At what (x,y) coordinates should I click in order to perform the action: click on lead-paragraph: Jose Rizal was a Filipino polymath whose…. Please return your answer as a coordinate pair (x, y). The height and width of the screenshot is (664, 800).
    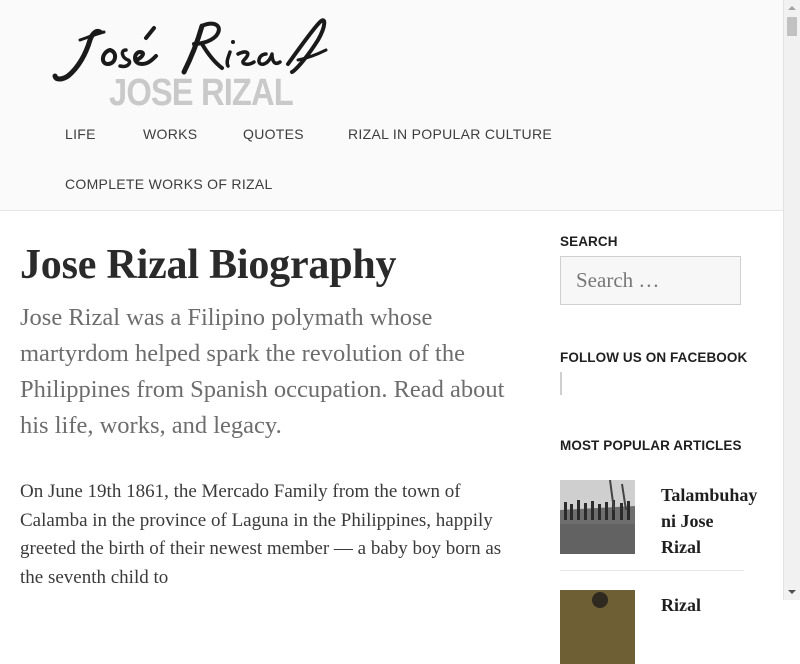
    Looking at the image, I should click on (262, 371).